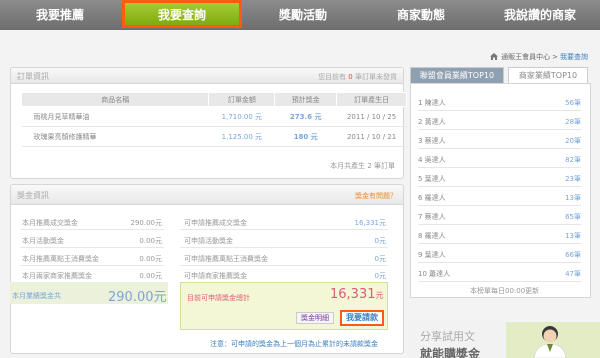 This screenshot has width=600, height=358. Describe the element at coordinates (573, 217) in the screenshot. I see `rank-value: 65筆` at that location.